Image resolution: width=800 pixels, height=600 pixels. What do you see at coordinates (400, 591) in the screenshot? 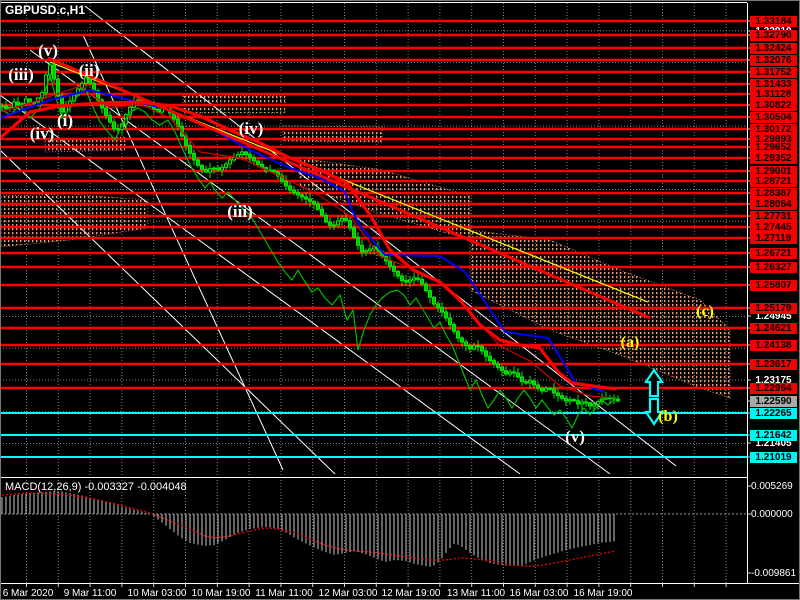
I see `time-axis` at bounding box center [400, 591].